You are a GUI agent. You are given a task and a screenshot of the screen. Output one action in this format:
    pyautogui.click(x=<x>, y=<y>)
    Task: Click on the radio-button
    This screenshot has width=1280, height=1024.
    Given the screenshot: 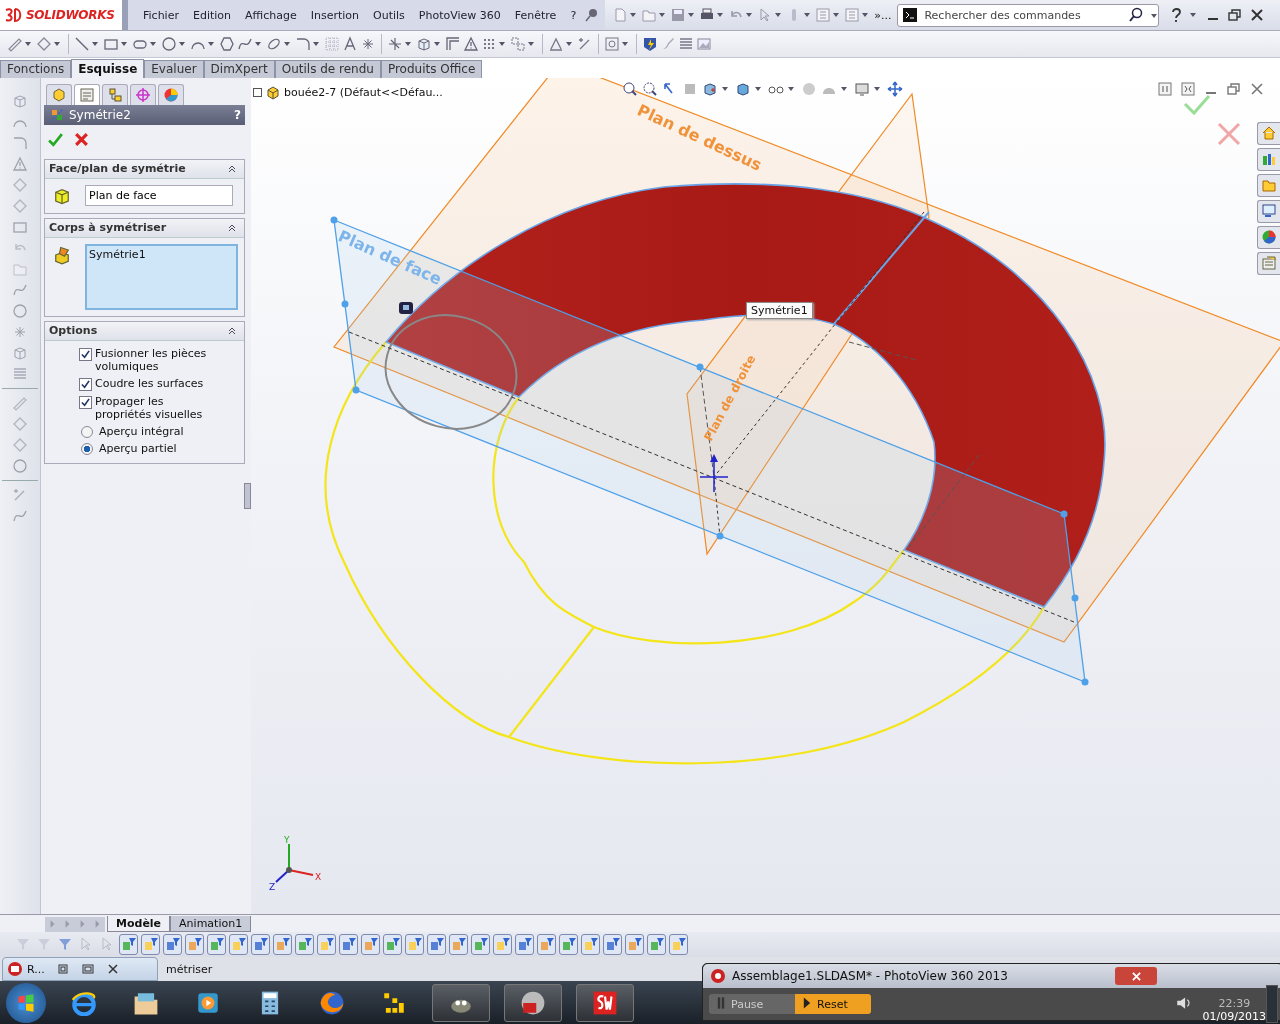 What is the action you would take?
    pyautogui.click(x=87, y=431)
    